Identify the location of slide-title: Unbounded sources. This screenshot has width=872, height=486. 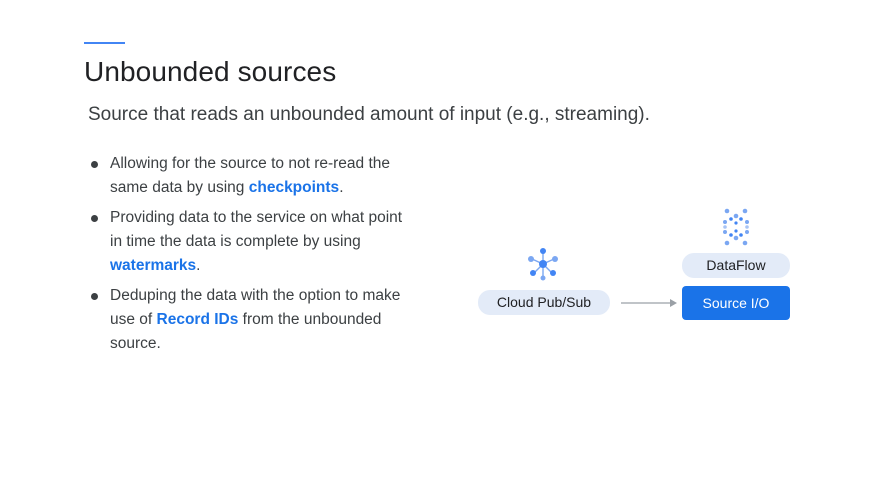
(210, 71).